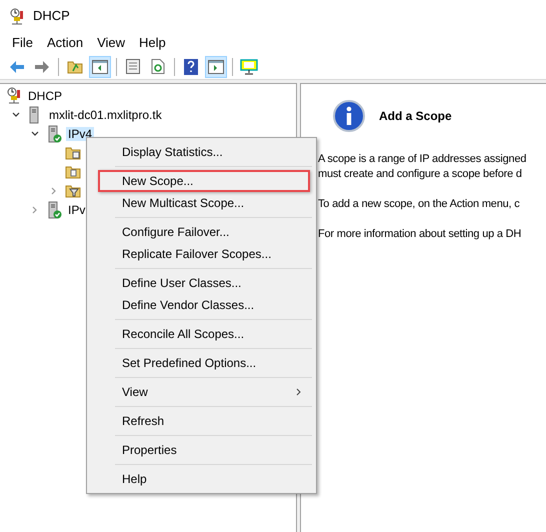 This screenshot has height=532, width=546. I want to click on tree-item: IPv, so click(77, 209).